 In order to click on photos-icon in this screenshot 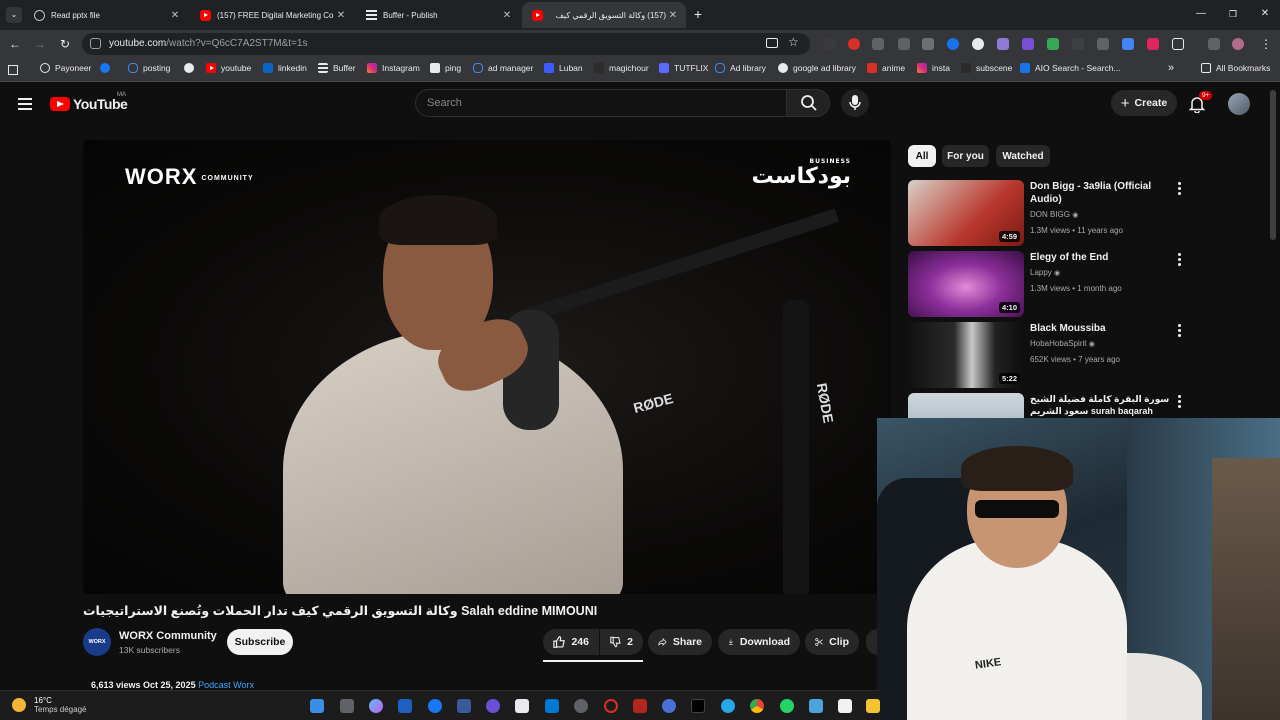, I will do `click(816, 706)`.